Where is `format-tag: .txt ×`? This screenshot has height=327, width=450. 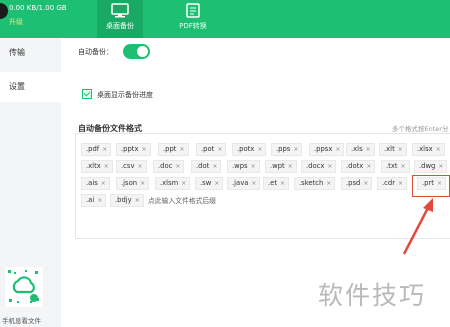
format-tag: .txt × is located at coordinates (395, 166).